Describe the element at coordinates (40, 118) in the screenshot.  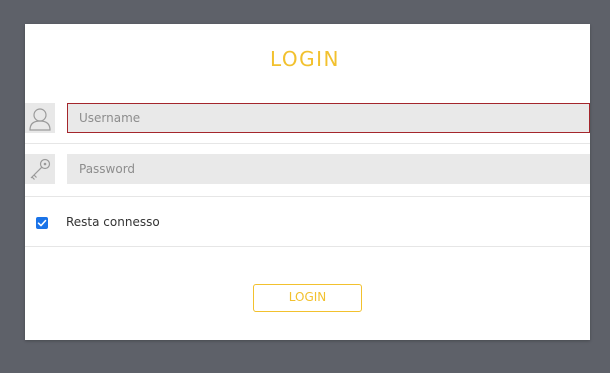
I see `user-icon` at that location.